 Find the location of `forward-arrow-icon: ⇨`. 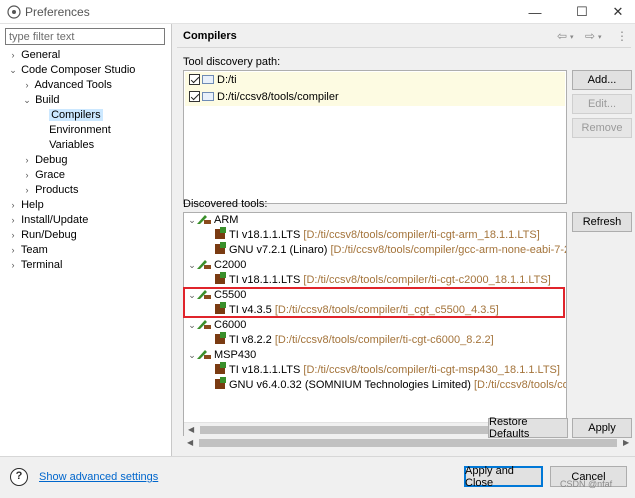

forward-arrow-icon: ⇨ is located at coordinates (590, 36).